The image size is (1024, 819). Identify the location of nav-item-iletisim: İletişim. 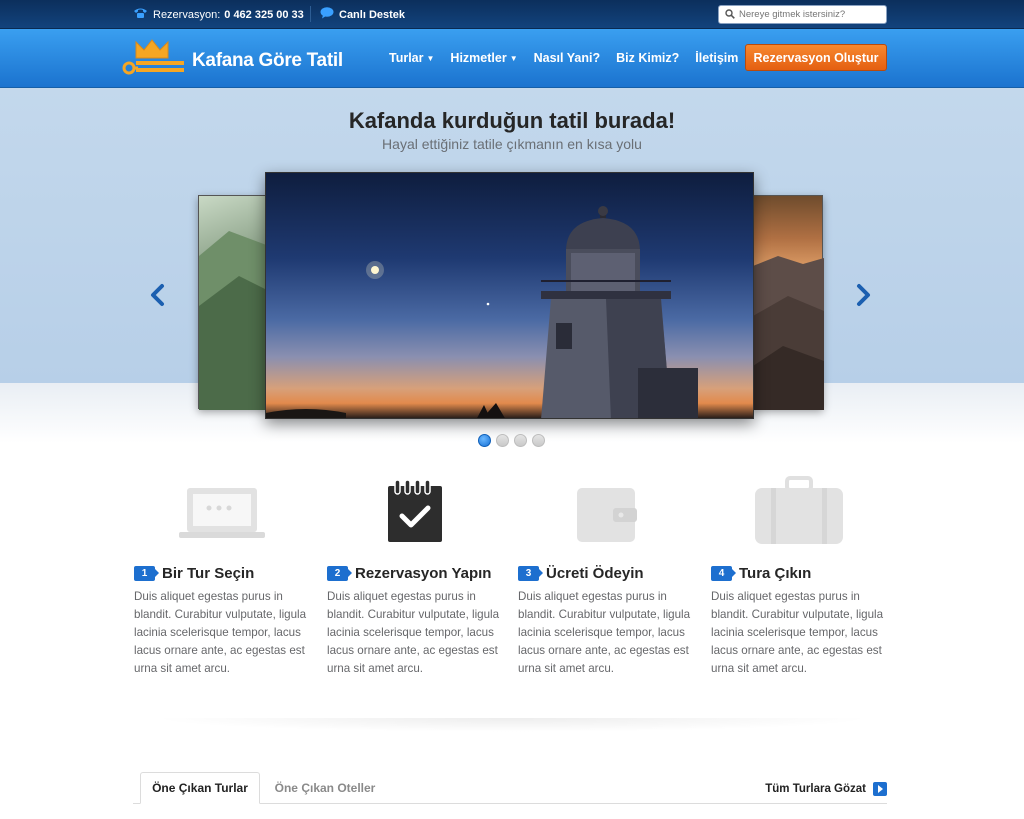
(716, 58).